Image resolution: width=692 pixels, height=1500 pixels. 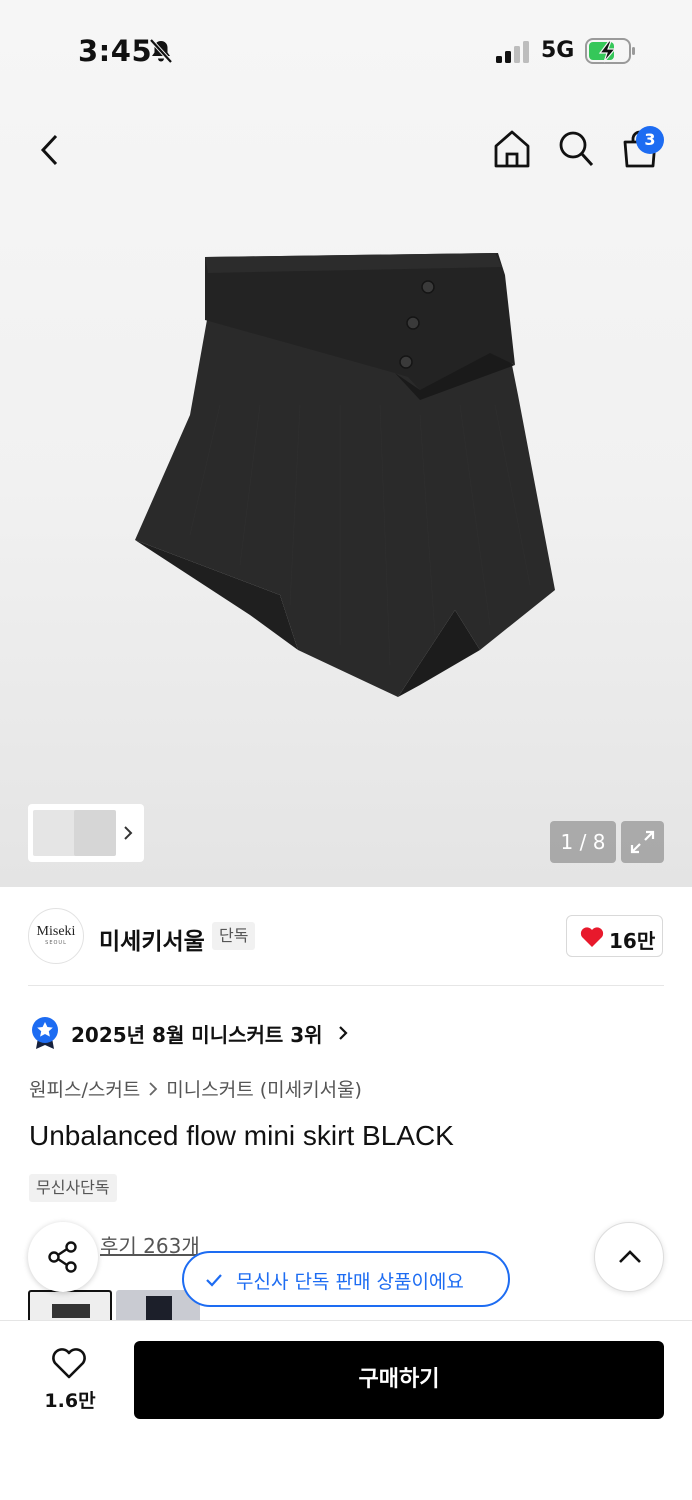 I want to click on brand-exclusive-tag: 단독, so click(x=234, y=936).